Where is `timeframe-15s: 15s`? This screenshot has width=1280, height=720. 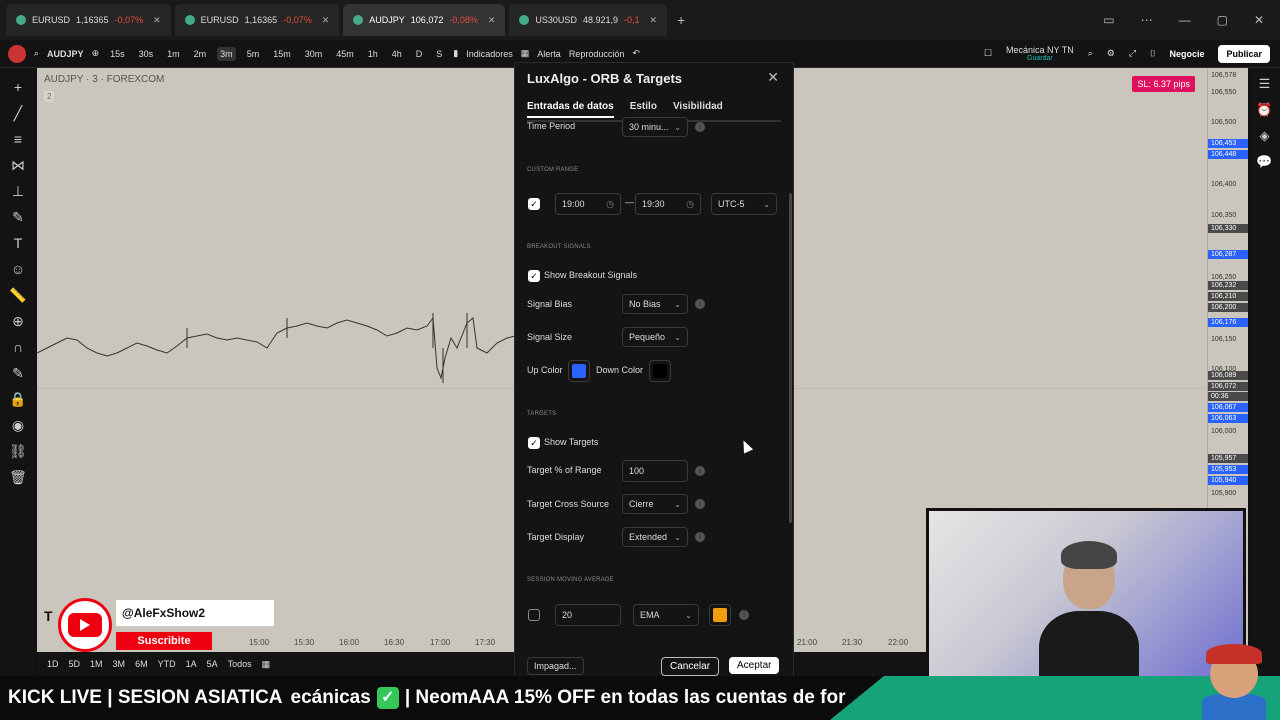
timeframe-15s: 15s is located at coordinates (117, 54).